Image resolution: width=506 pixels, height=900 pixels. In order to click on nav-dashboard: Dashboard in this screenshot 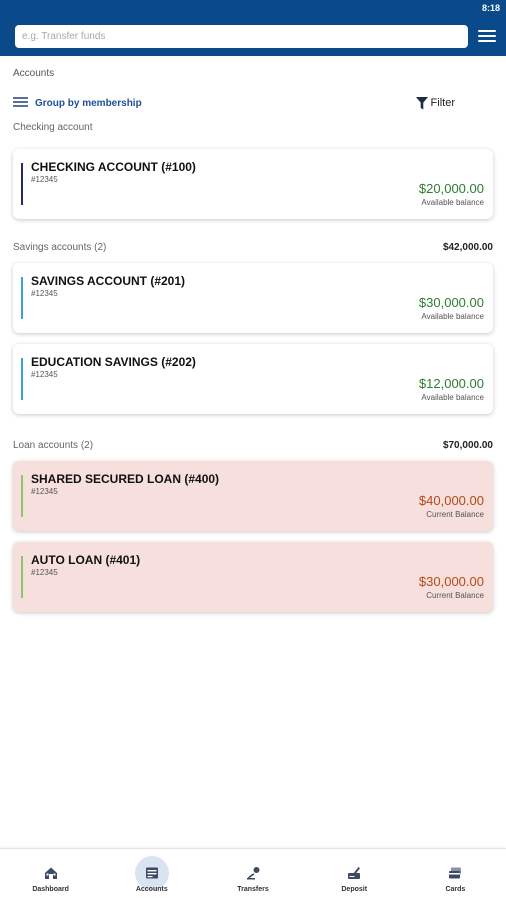, I will do `click(50, 874)`.